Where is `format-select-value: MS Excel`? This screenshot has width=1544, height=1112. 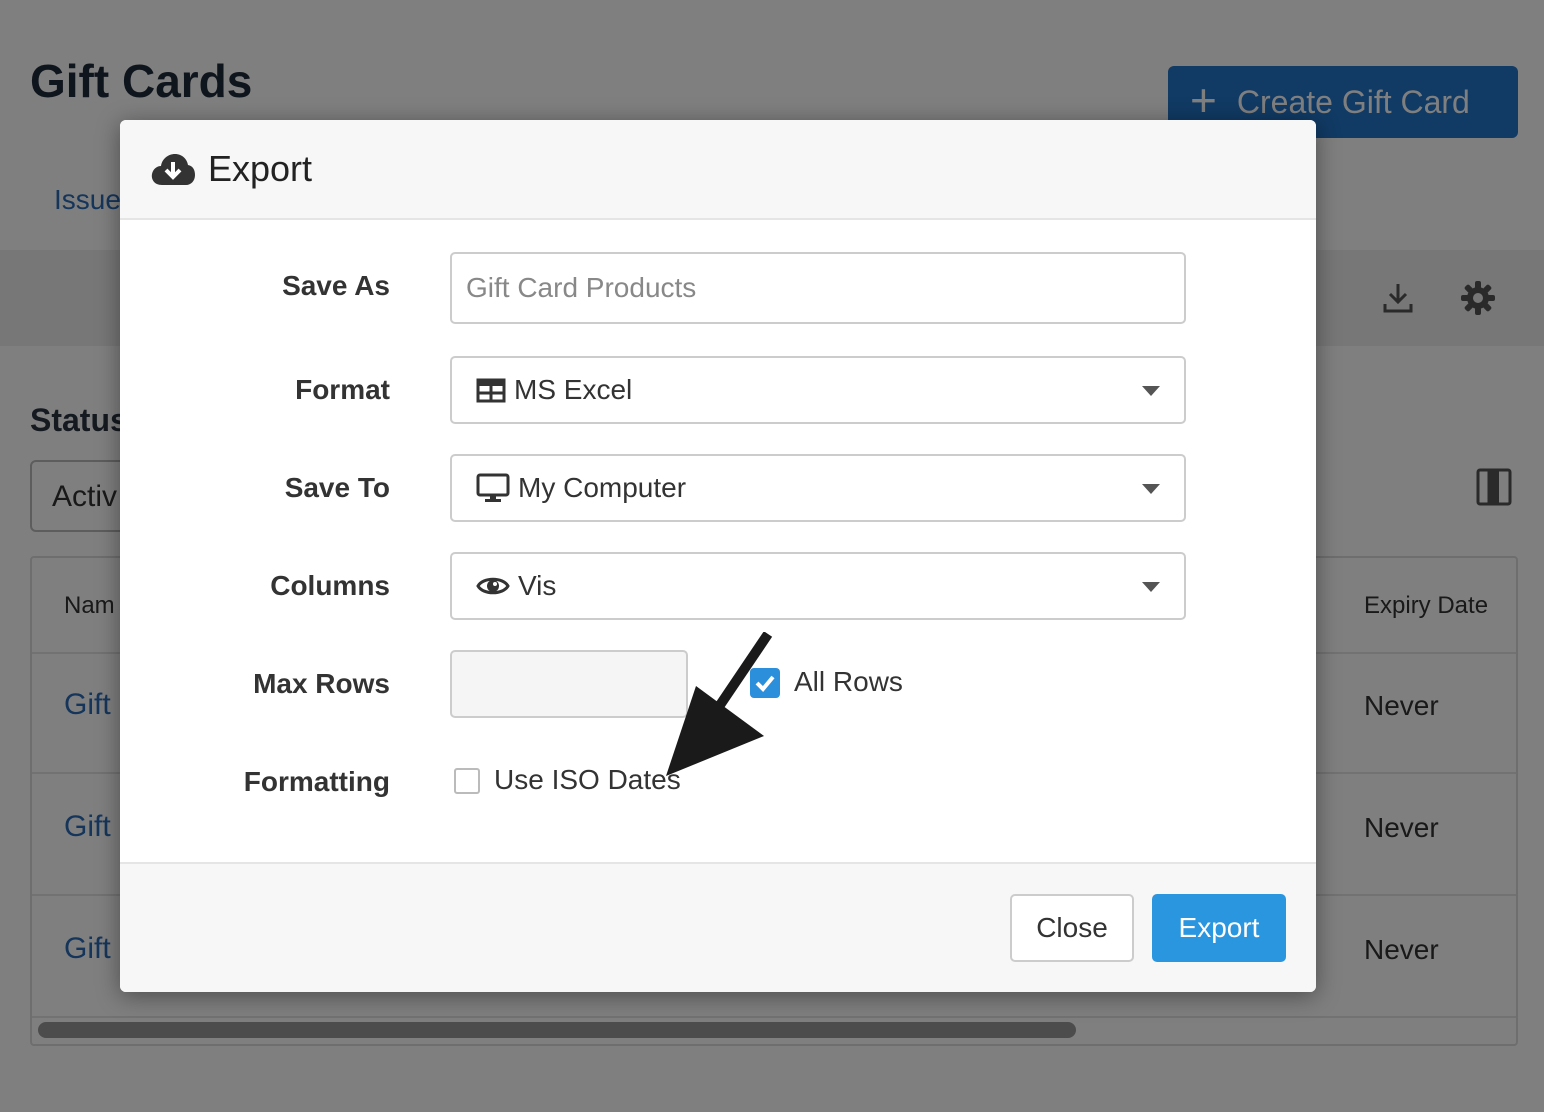
format-select-value: MS Excel is located at coordinates (573, 389).